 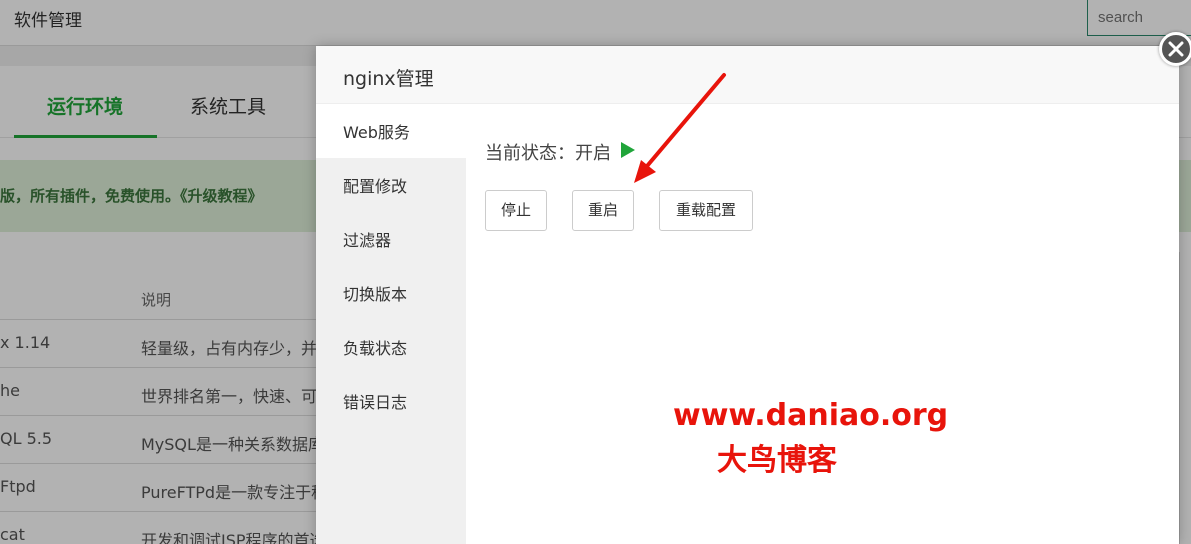 What do you see at coordinates (375, 348) in the screenshot?
I see `nav-item-label: 负载状态` at bounding box center [375, 348].